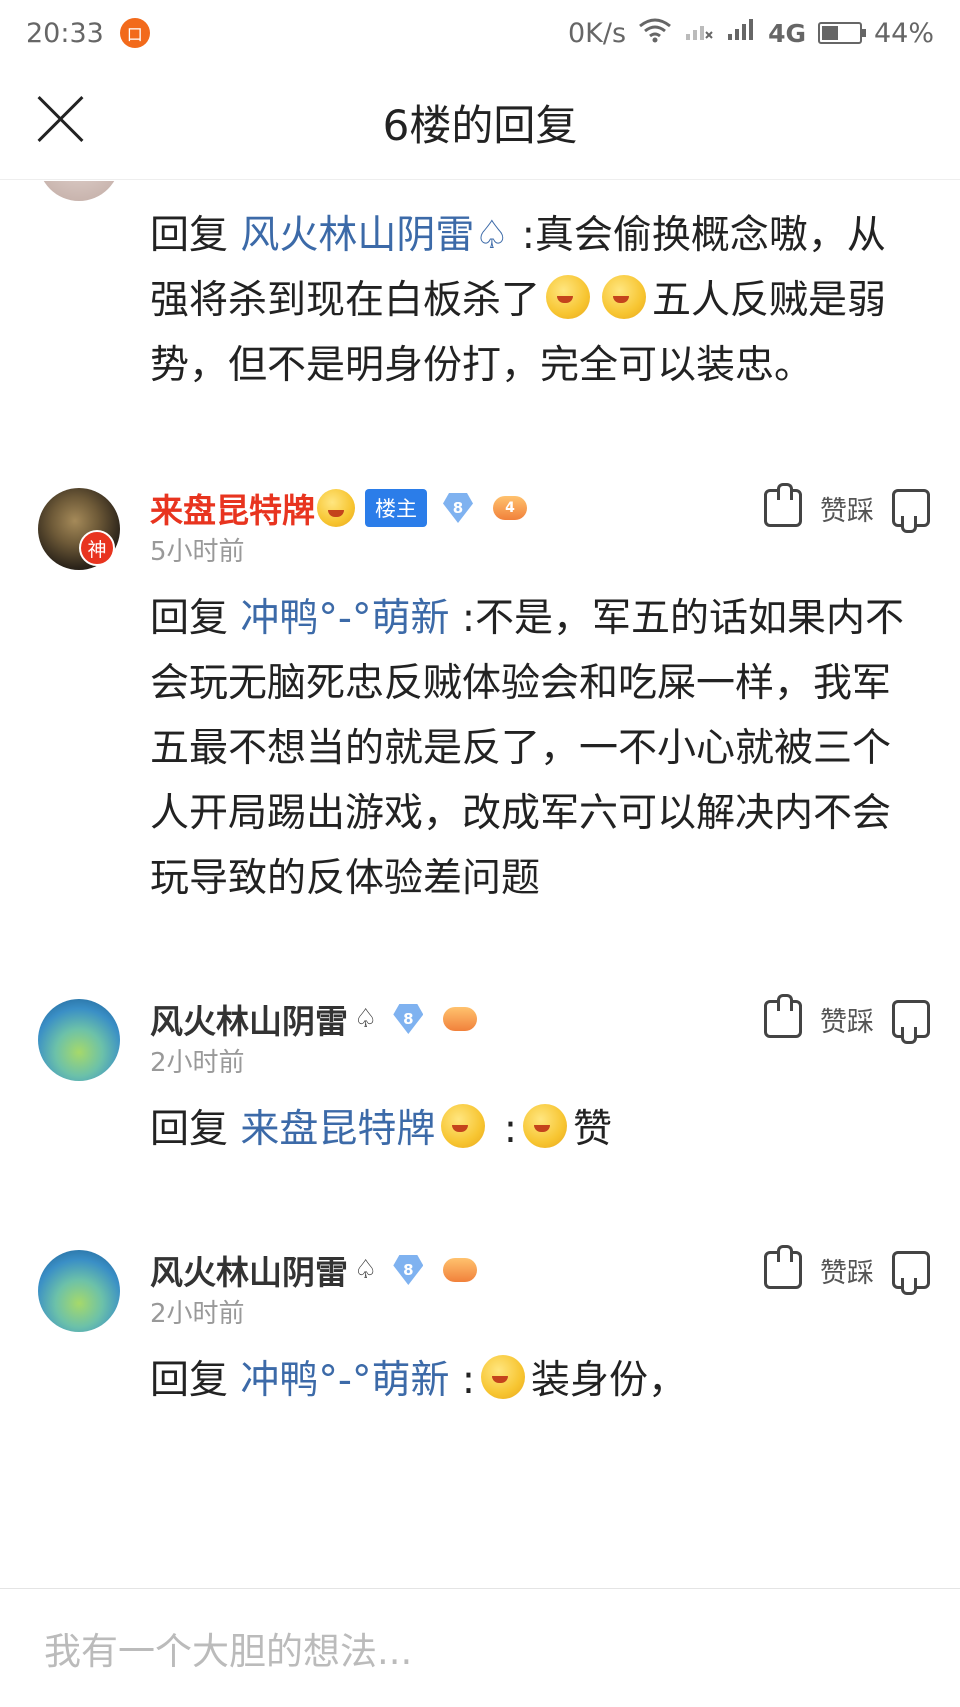 The image size is (960, 1707). What do you see at coordinates (65, 33) in the screenshot?
I see `status-time: 20:33` at bounding box center [65, 33].